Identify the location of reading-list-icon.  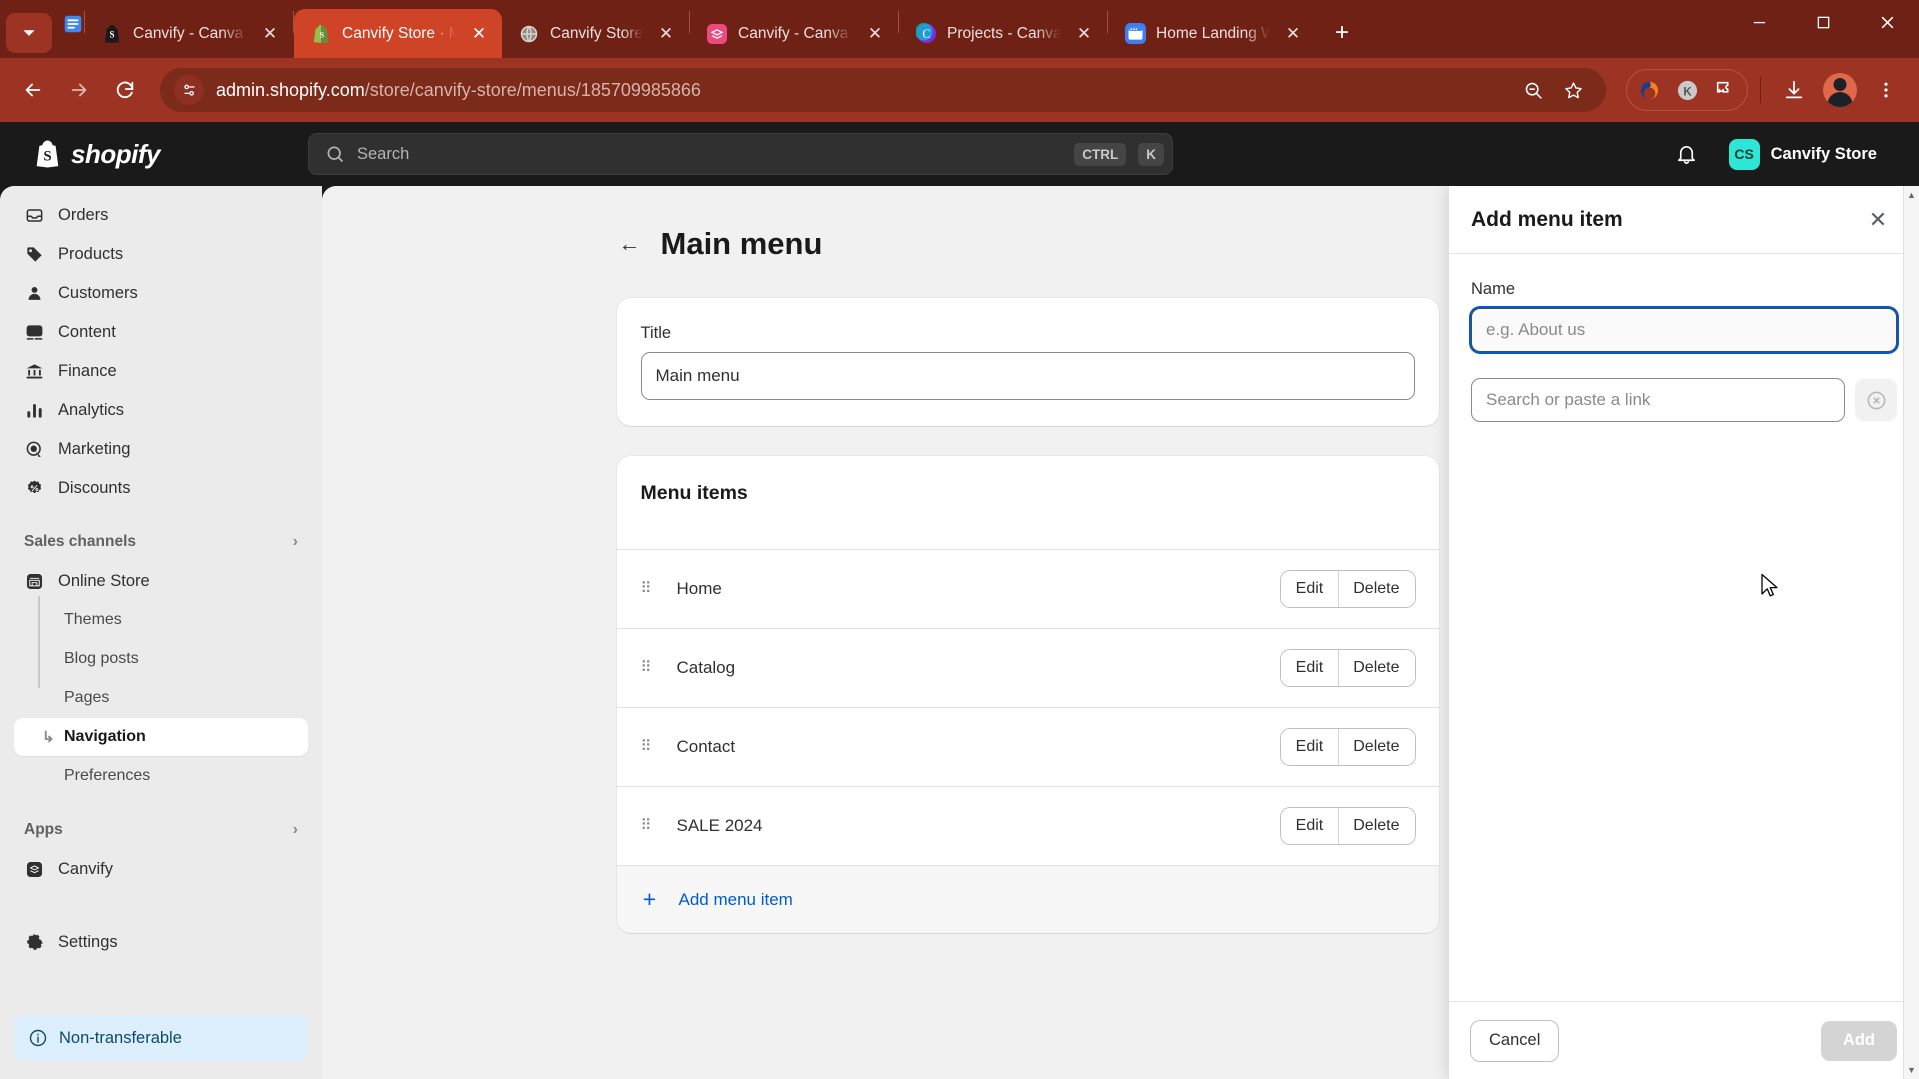
(73, 26).